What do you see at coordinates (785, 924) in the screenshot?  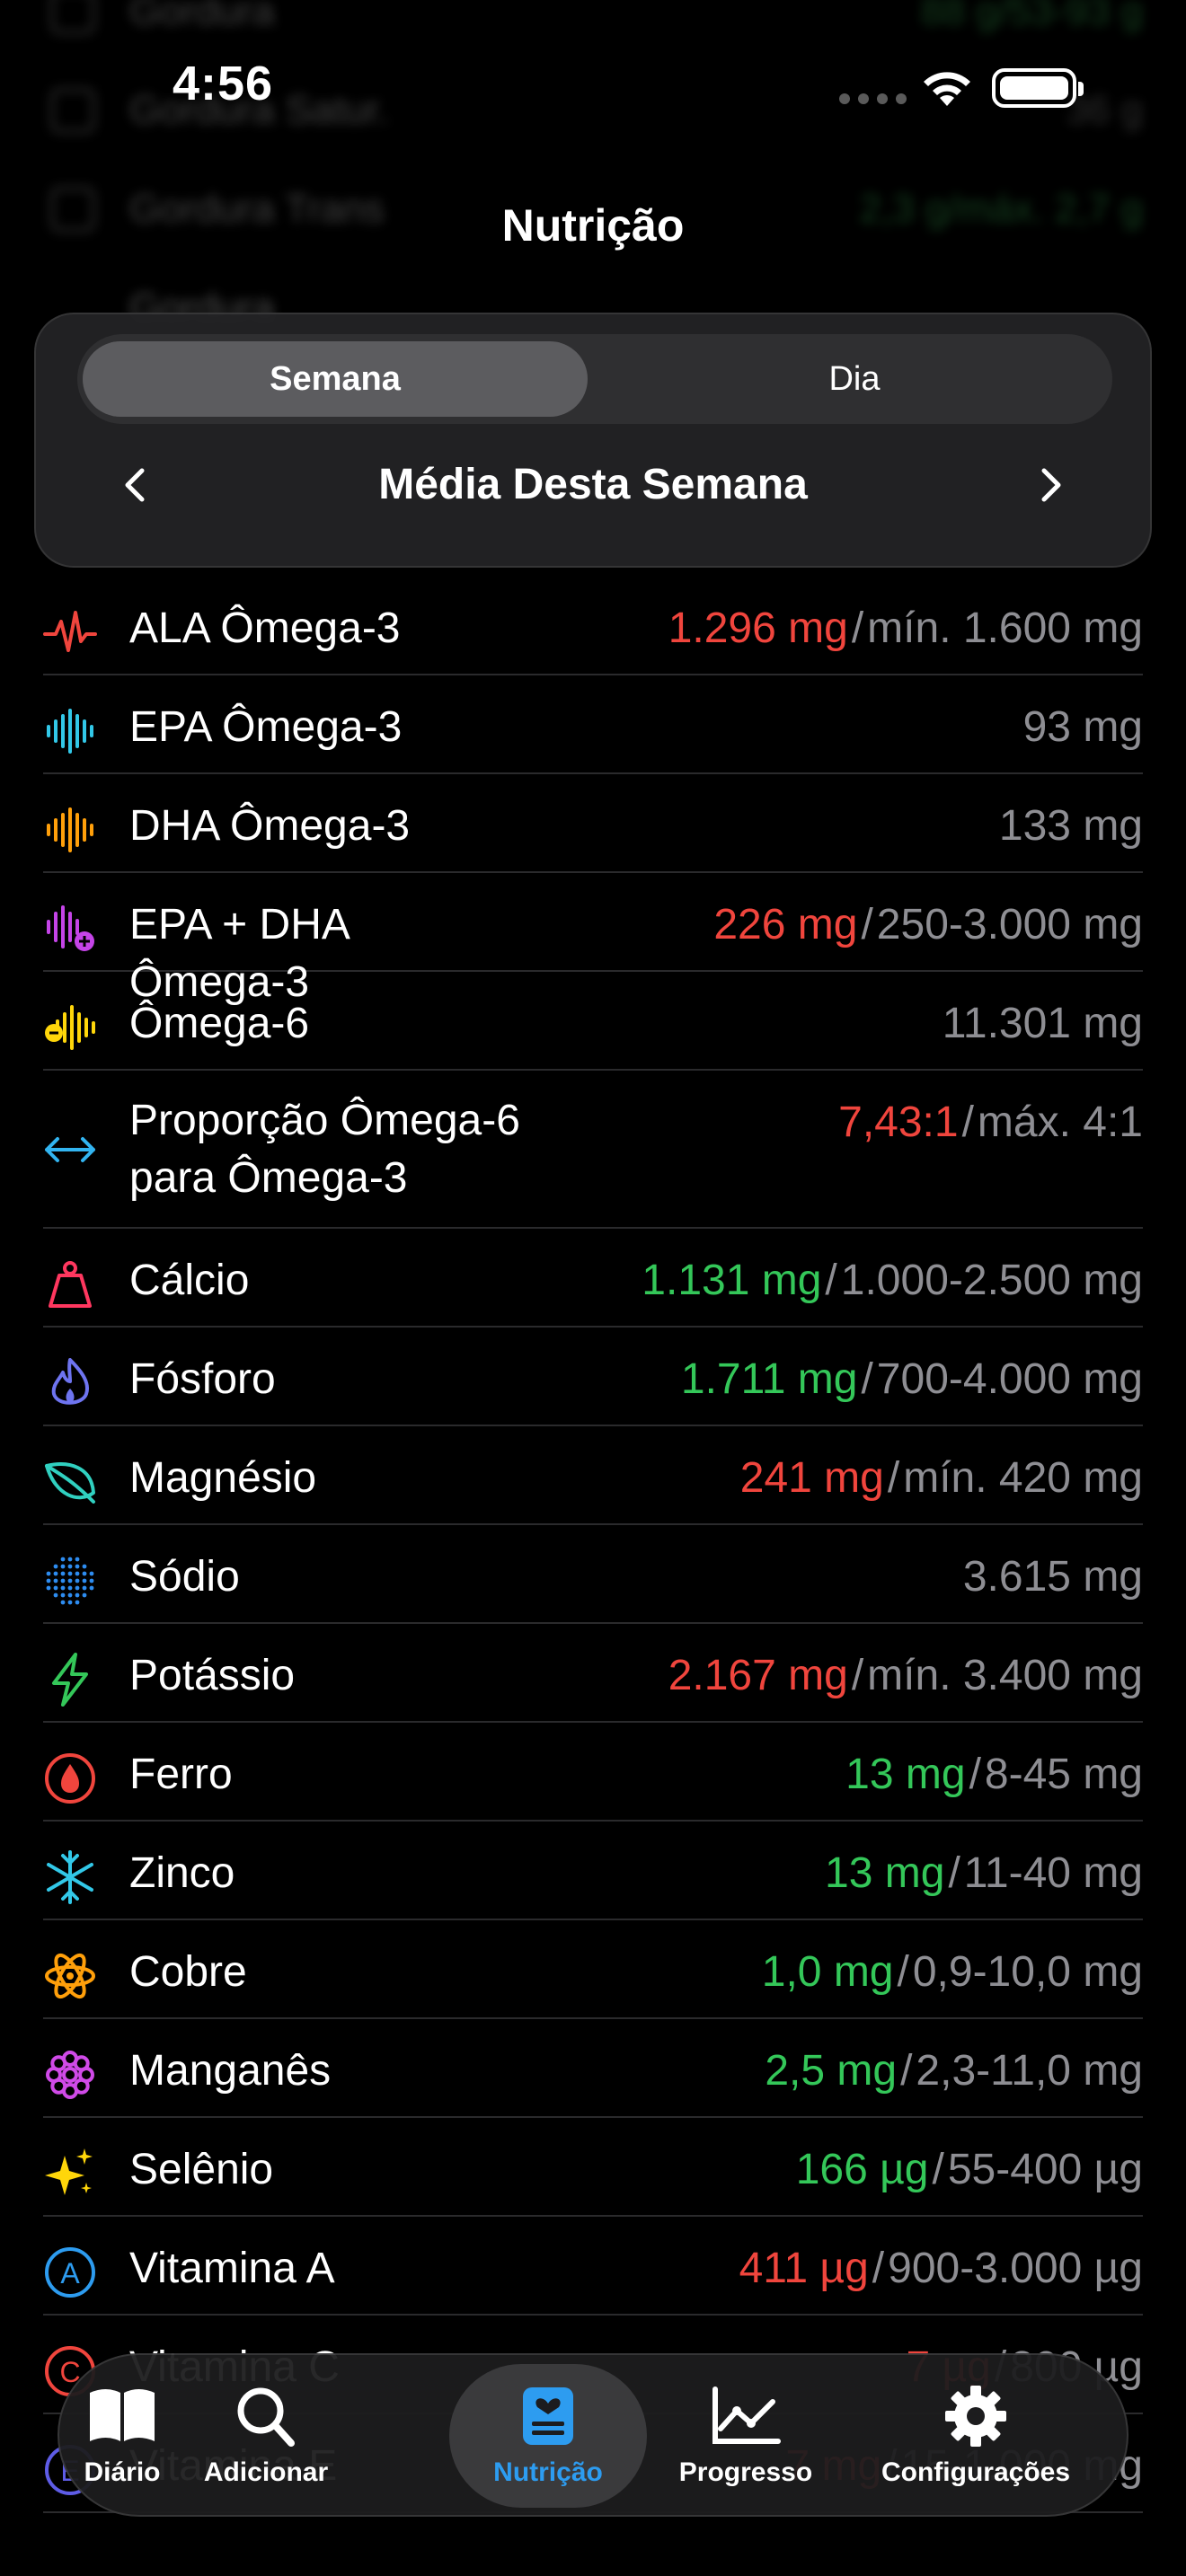 I see `nutrient-amount: 226 mg` at bounding box center [785, 924].